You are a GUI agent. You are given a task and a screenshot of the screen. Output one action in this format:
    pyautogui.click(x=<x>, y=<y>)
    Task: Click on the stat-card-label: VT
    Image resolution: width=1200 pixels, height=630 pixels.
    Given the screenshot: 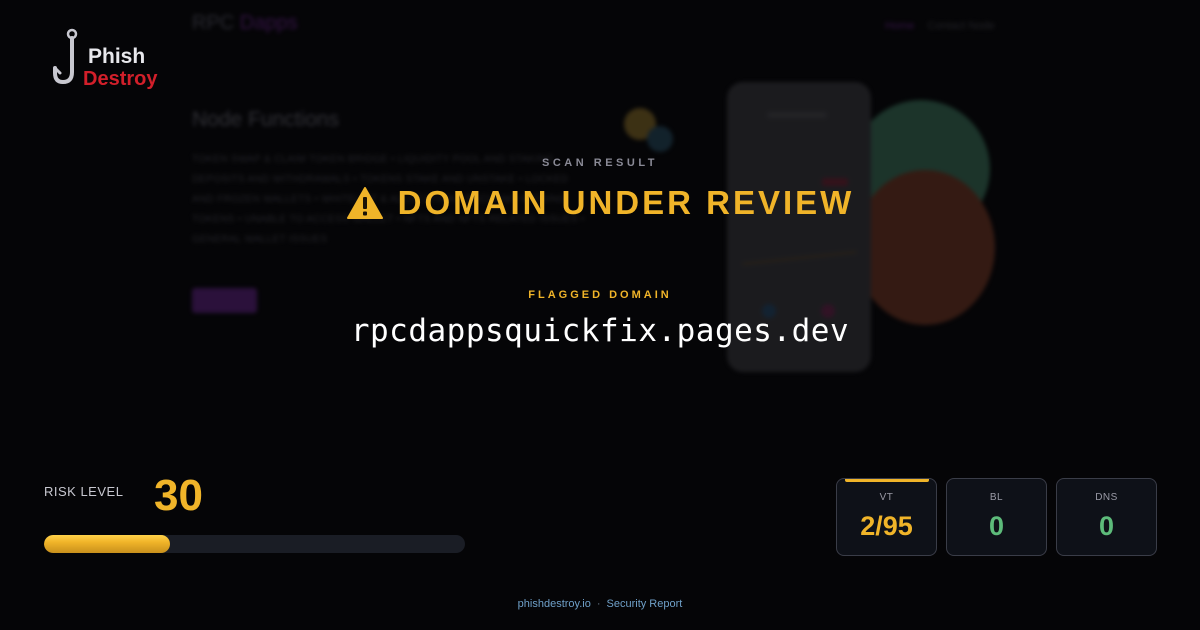 What is the action you would take?
    pyautogui.click(x=886, y=497)
    